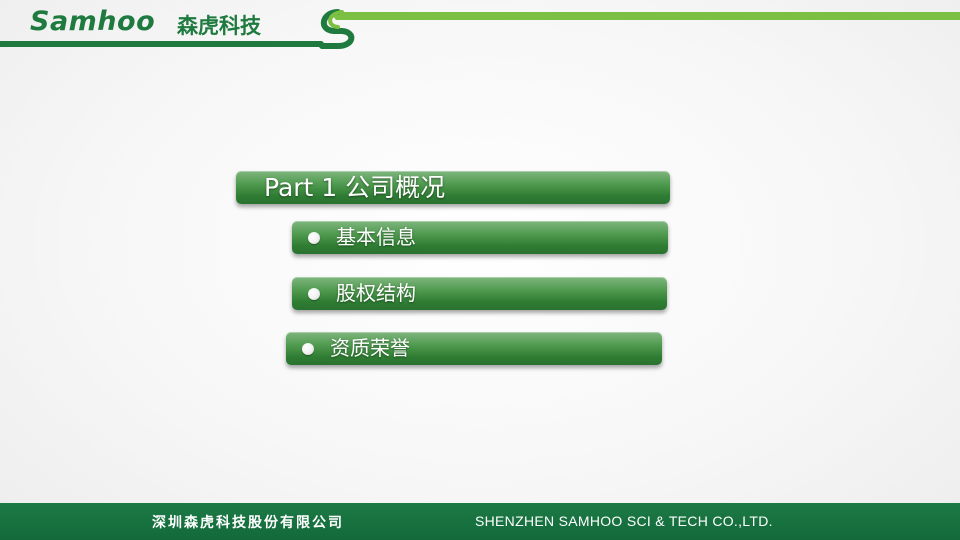 This screenshot has height=540, width=960. What do you see at coordinates (624, 521) in the screenshot?
I see `footer-company-name-en: SHENZHEN SAMHOO SCI & TECH CO.,LTD.` at bounding box center [624, 521].